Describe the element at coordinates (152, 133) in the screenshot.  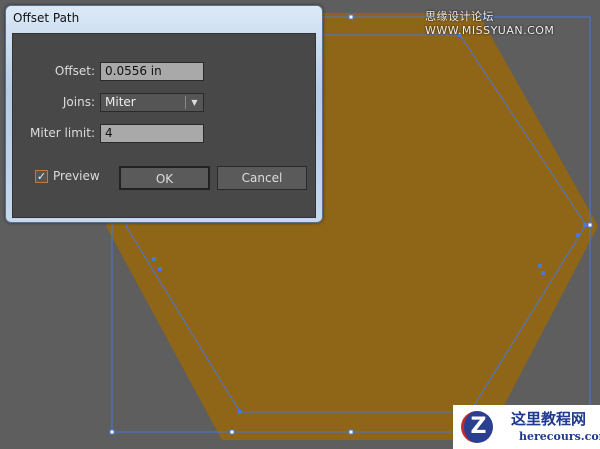
I see `miter-limit-input: 4` at that location.